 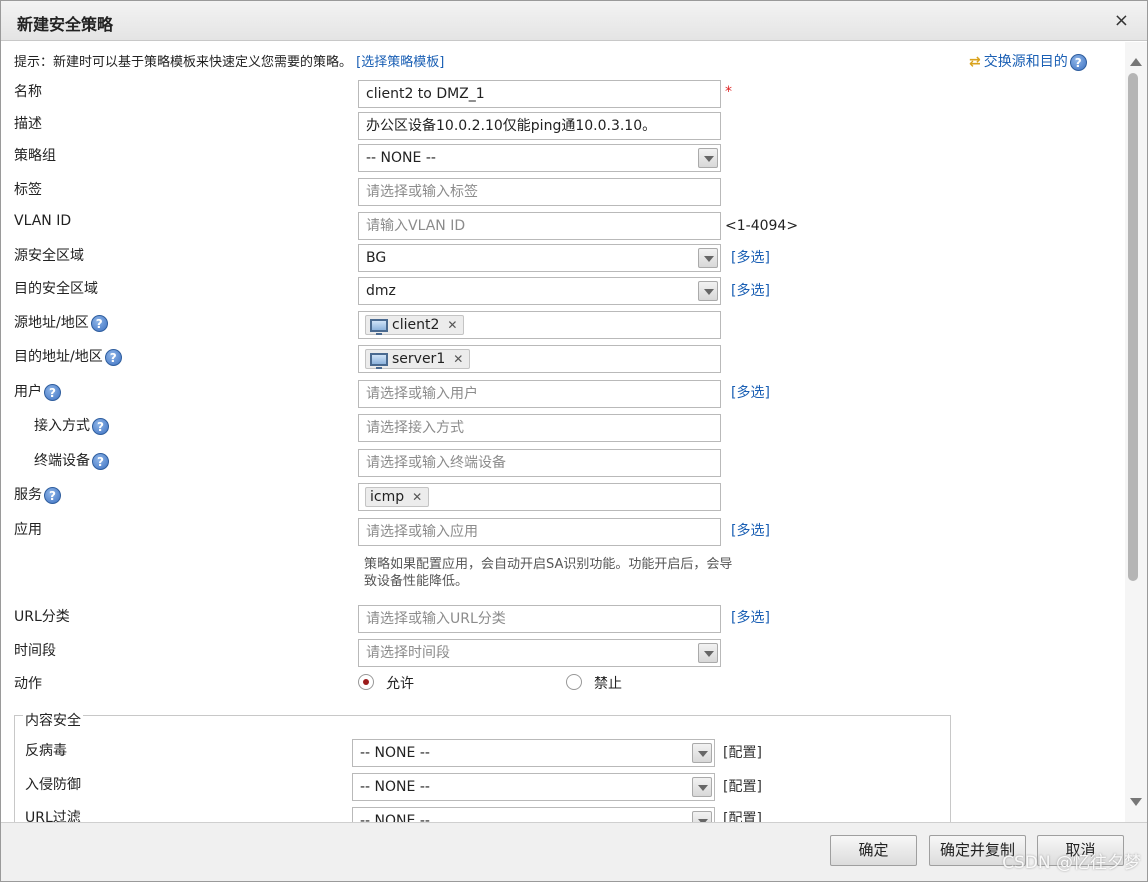 I want to click on service-tag-label: icmp, so click(x=387, y=497).